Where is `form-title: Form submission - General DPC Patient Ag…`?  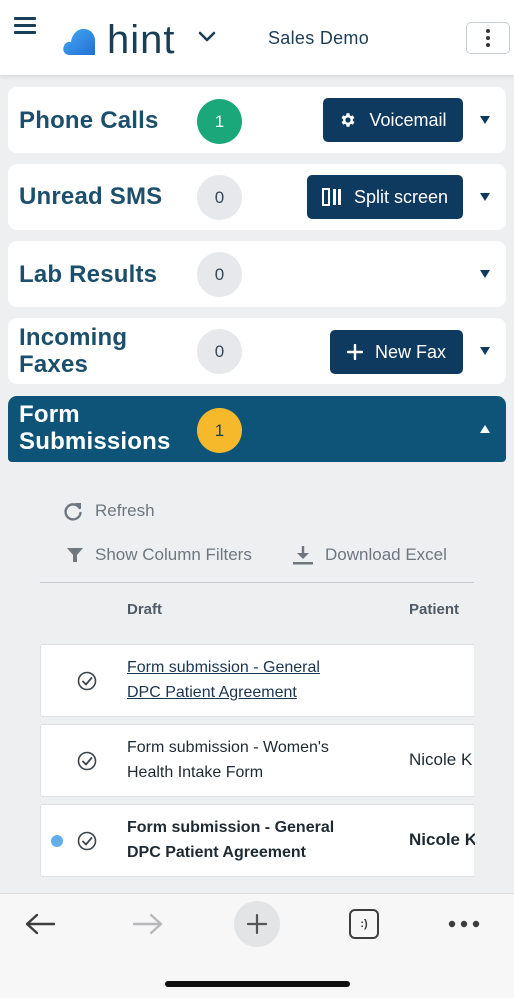
form-title: Form submission - General DPC Patient Ag… is located at coordinates (247, 840).